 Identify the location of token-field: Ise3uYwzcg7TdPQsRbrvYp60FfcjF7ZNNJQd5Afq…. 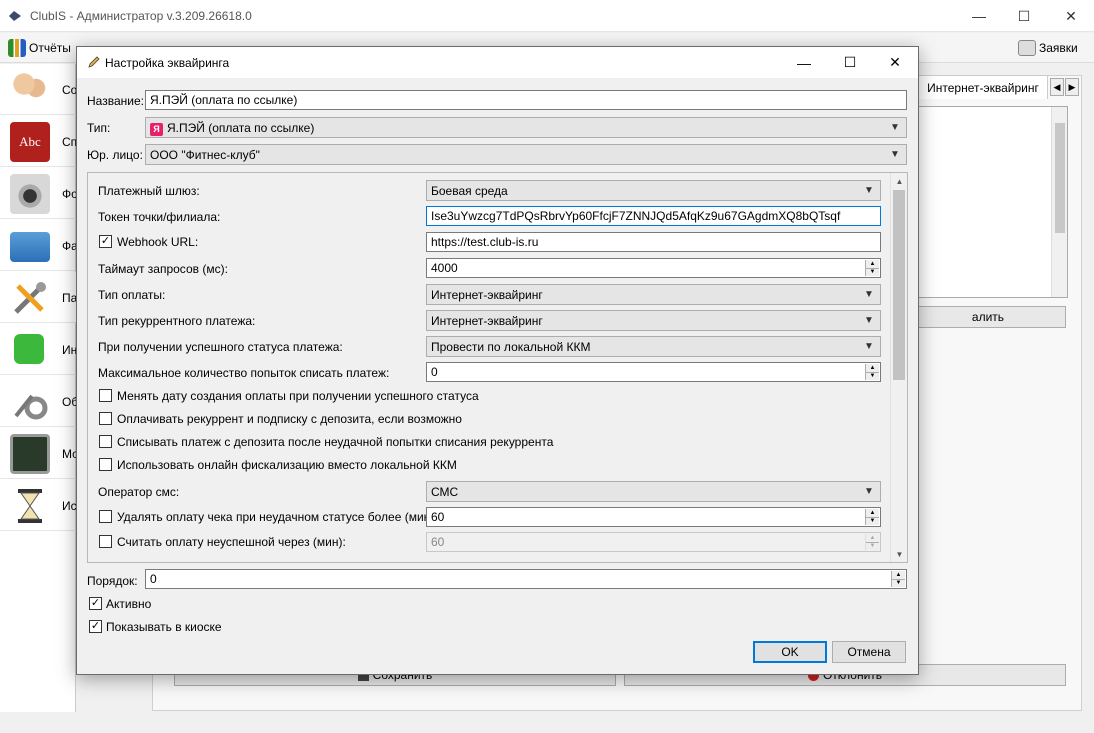
(653, 216).